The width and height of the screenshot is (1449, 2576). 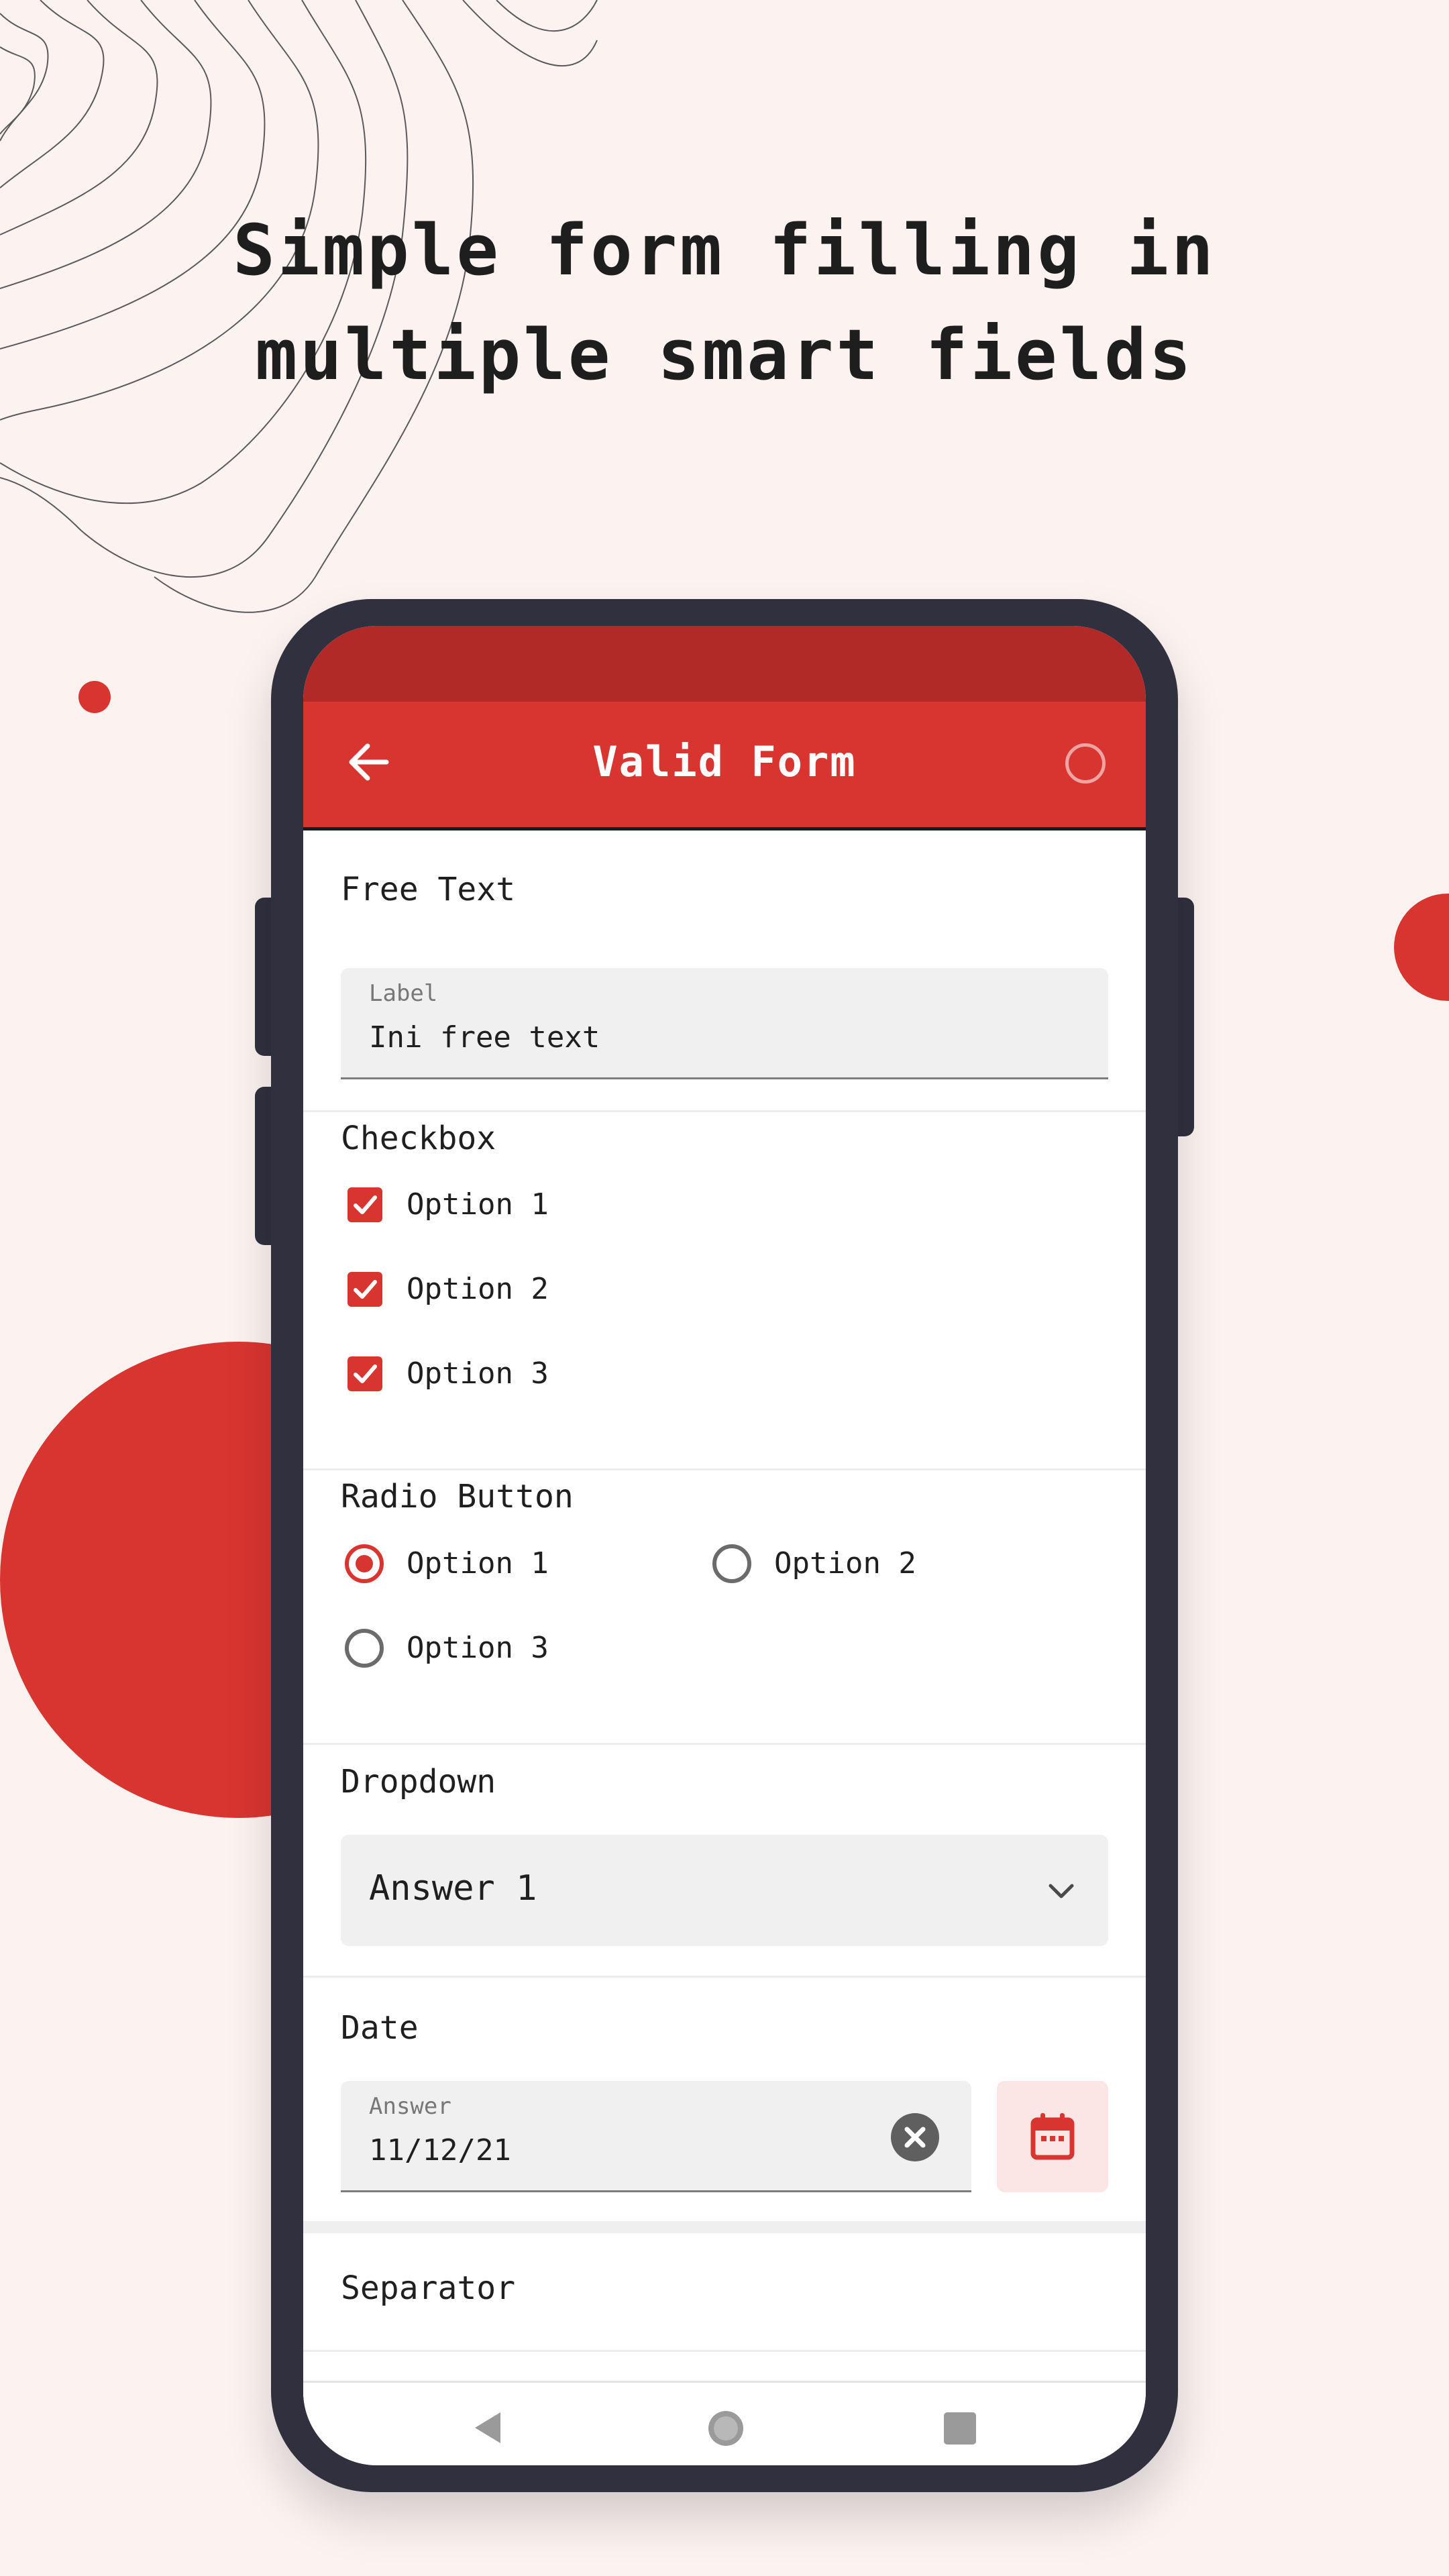 What do you see at coordinates (484, 1037) in the screenshot?
I see `free-text-value: Ini free text` at bounding box center [484, 1037].